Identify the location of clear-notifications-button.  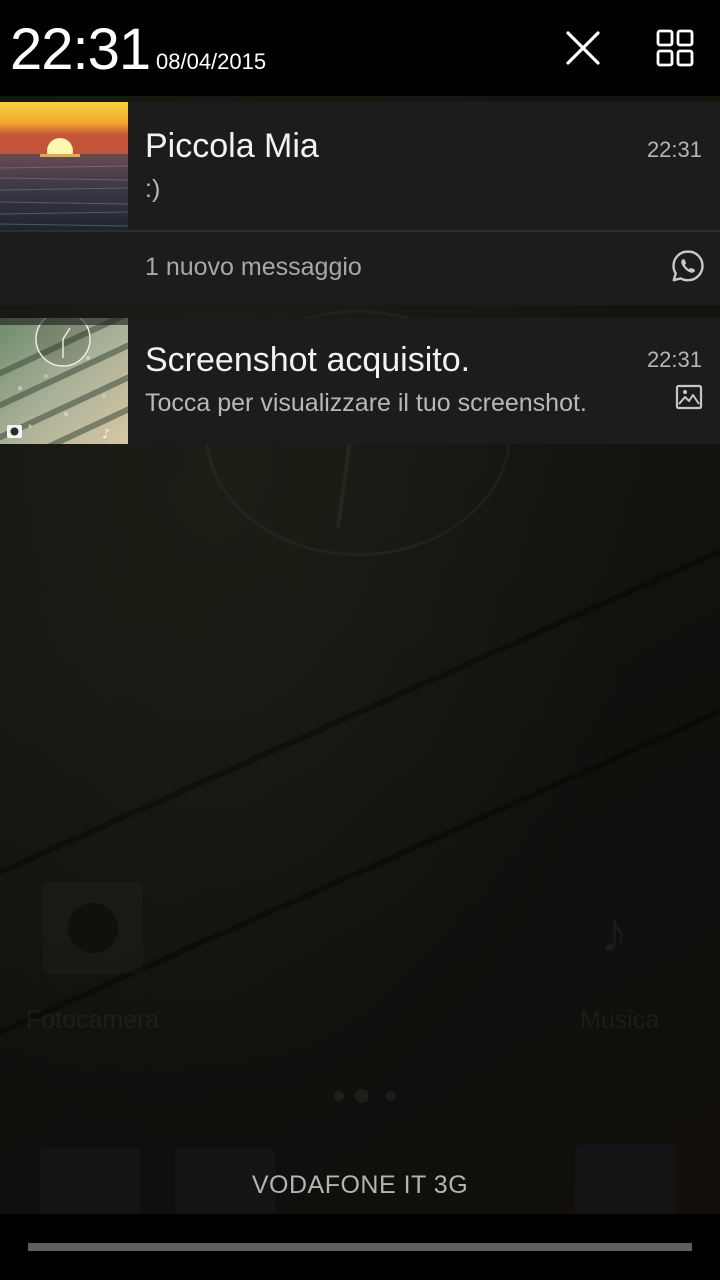
(583, 48).